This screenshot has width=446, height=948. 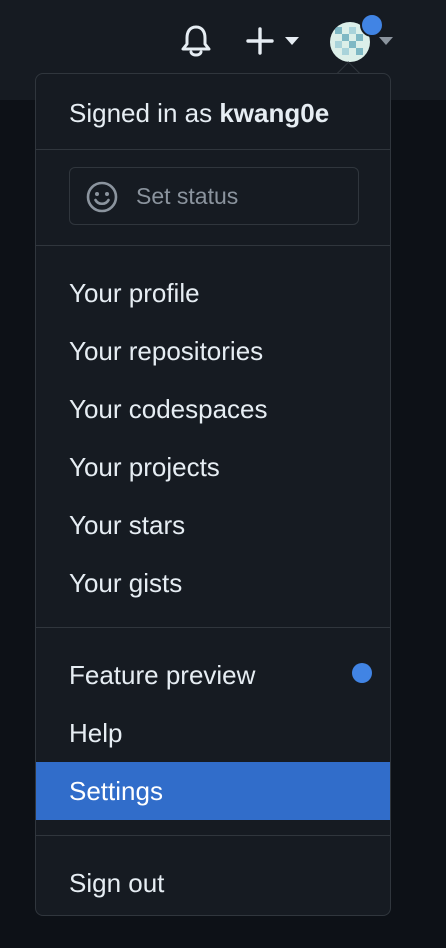 I want to click on smiley-icon, so click(x=102, y=197).